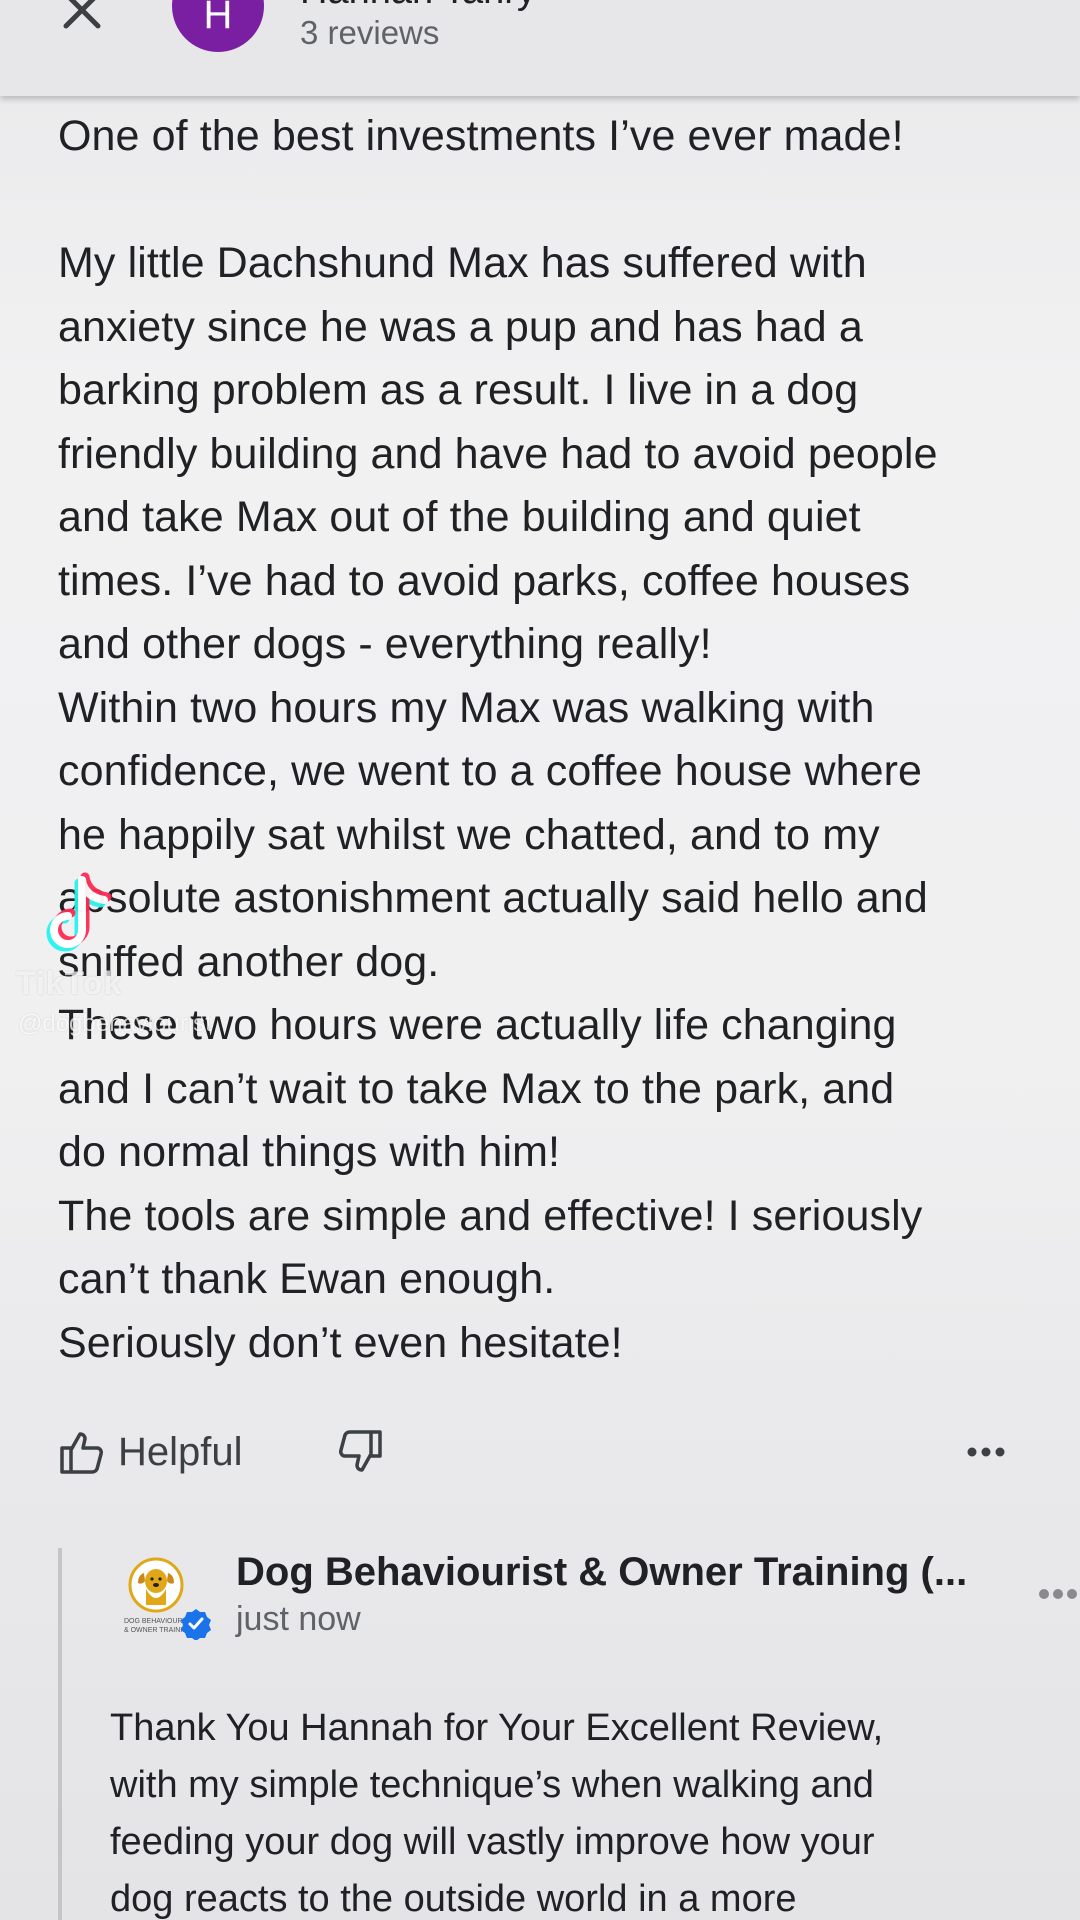  What do you see at coordinates (418, 6) in the screenshot?
I see `reviewer-name: Hannah Tanry` at bounding box center [418, 6].